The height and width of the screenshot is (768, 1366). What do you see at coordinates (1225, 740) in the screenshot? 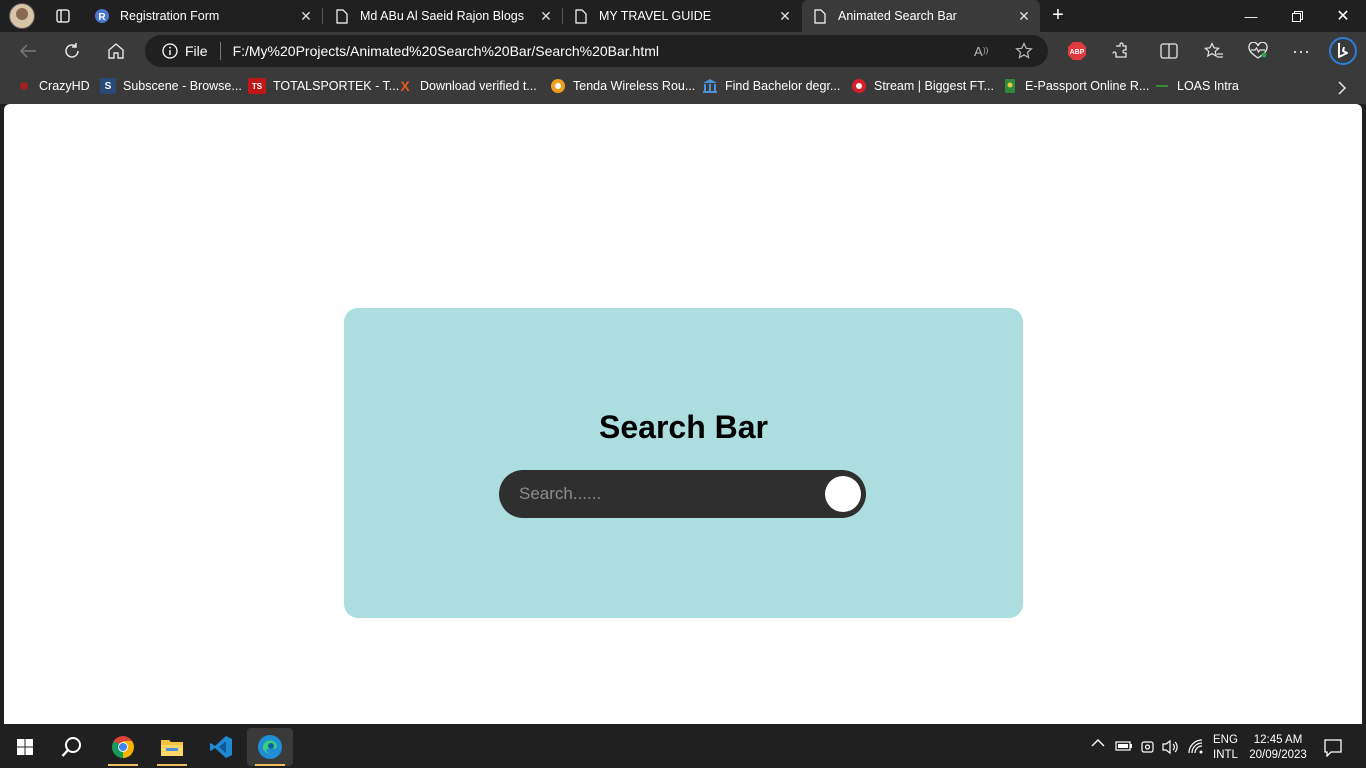
I see `language-code: ENG` at bounding box center [1225, 740].